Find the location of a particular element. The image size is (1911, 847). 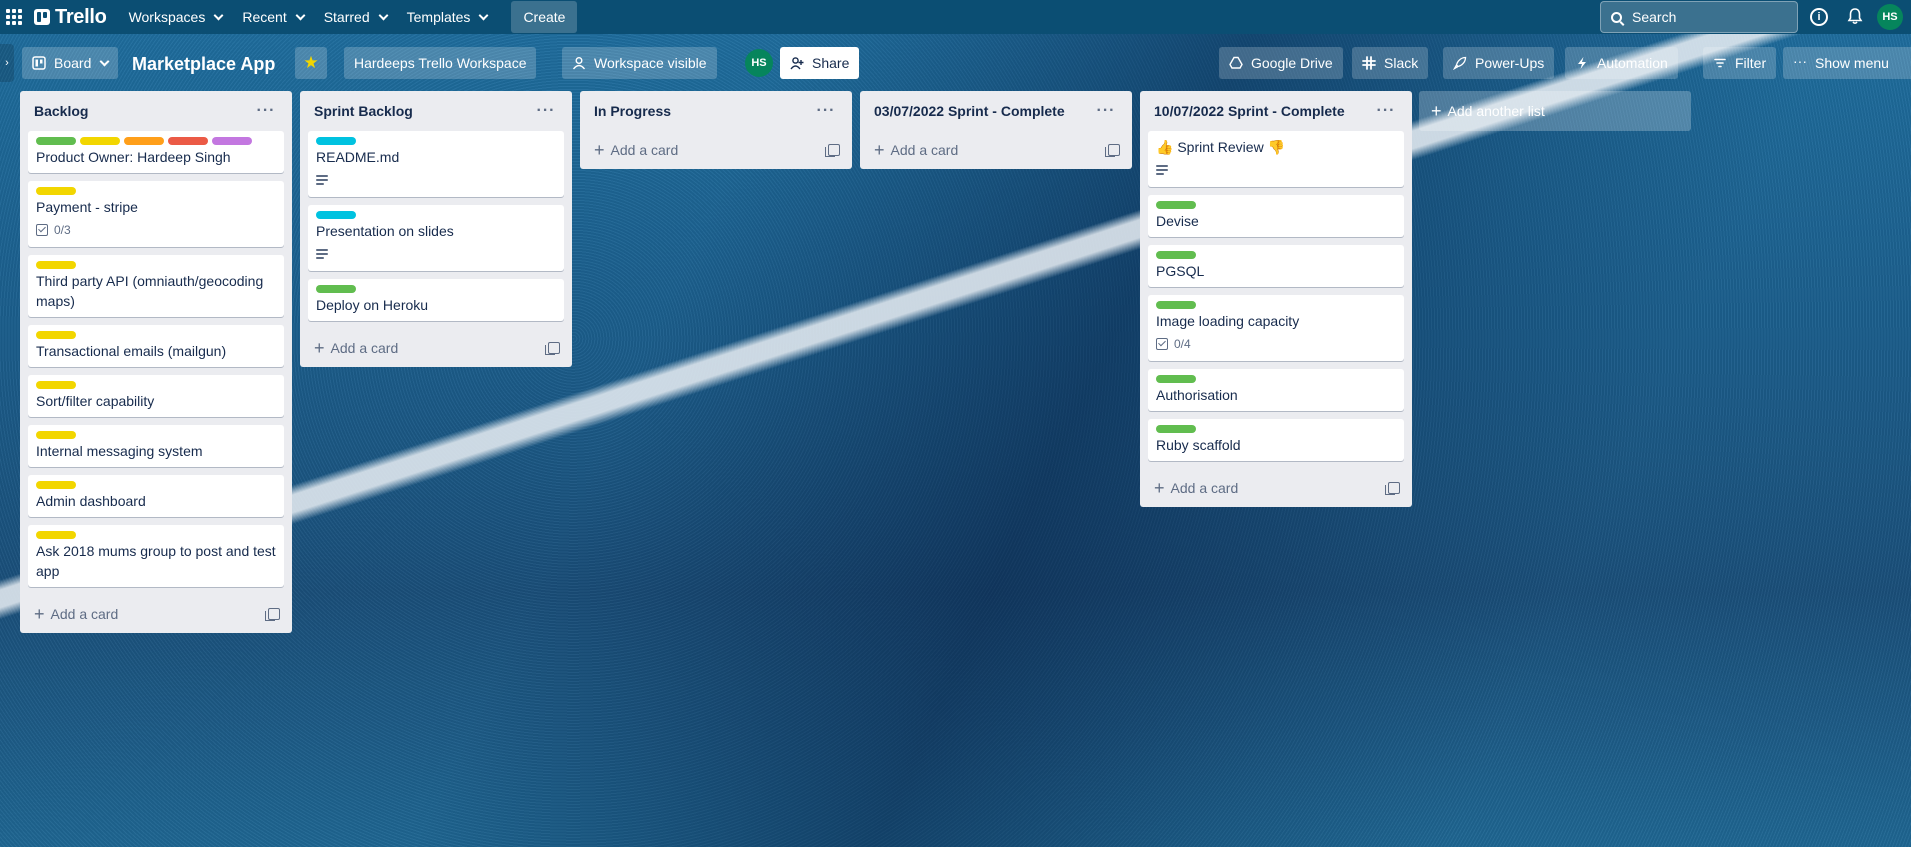

menu-label: Templates is located at coordinates (438, 17).